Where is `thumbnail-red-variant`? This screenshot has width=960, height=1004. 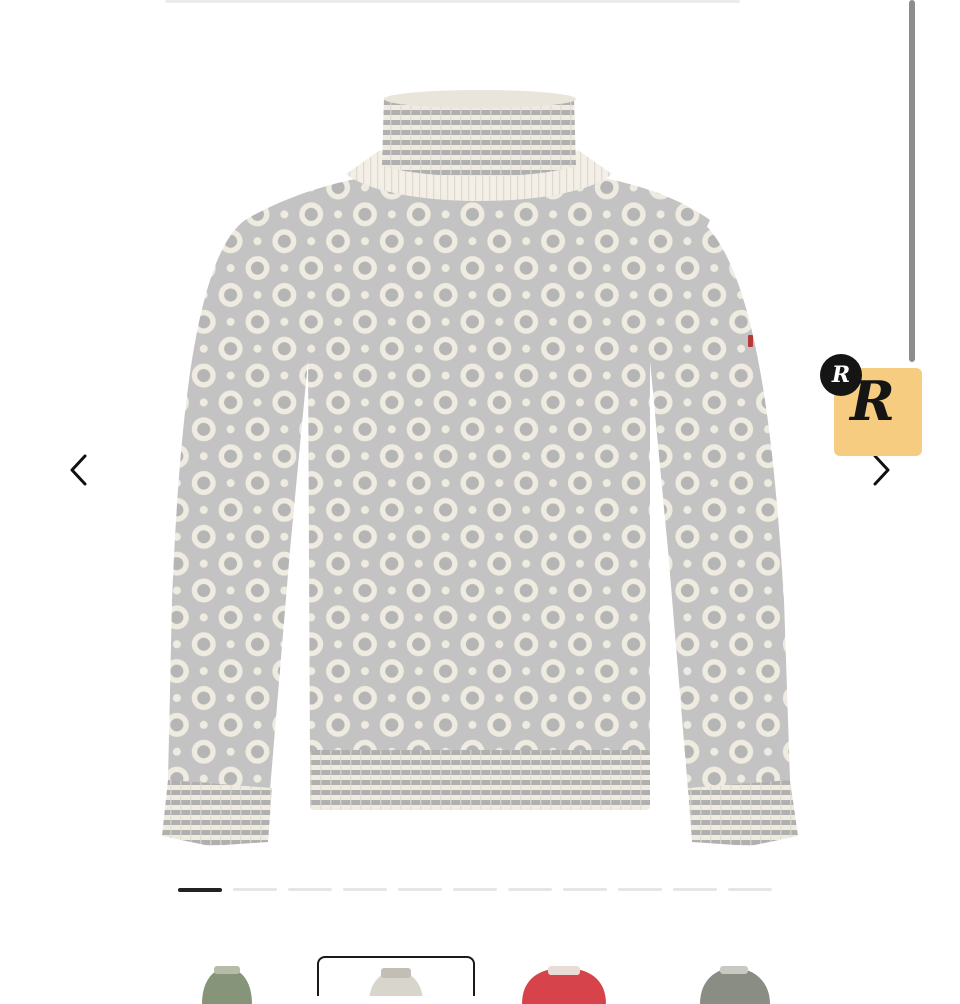
thumbnail-red-variant is located at coordinates (563, 982).